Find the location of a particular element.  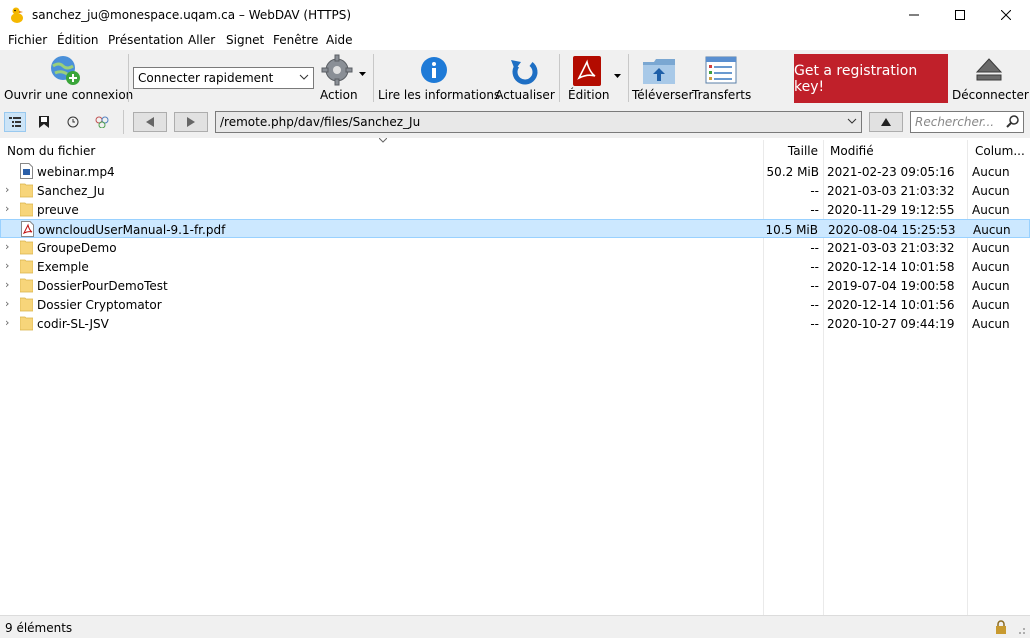

bookmarks-button is located at coordinates (44, 122).